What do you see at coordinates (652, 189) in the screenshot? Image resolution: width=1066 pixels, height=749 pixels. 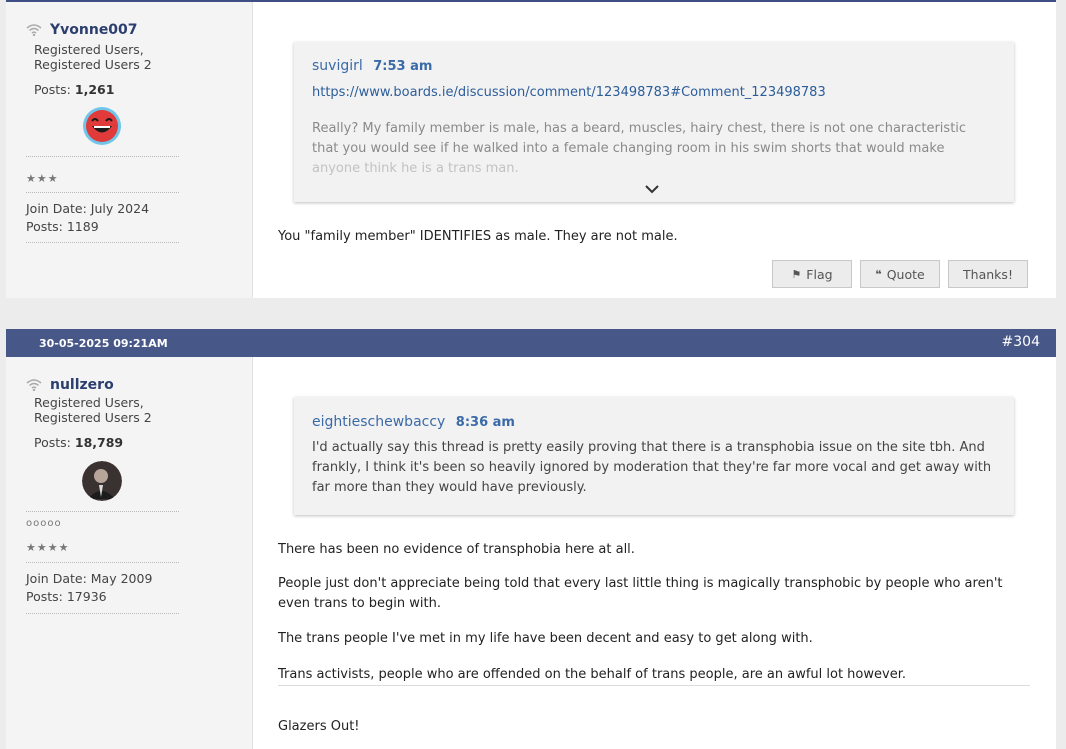 I see `chevron-down-icon` at bounding box center [652, 189].